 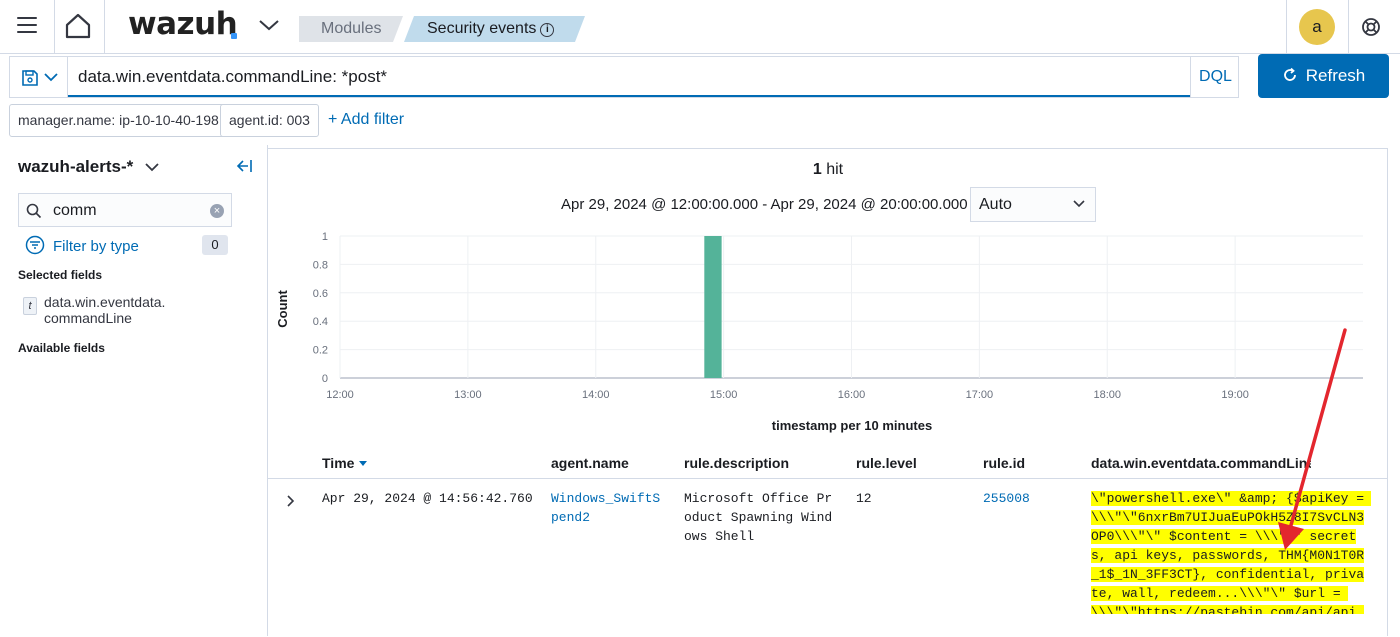 What do you see at coordinates (1289, 74) in the screenshot?
I see `refresh-icon` at bounding box center [1289, 74].